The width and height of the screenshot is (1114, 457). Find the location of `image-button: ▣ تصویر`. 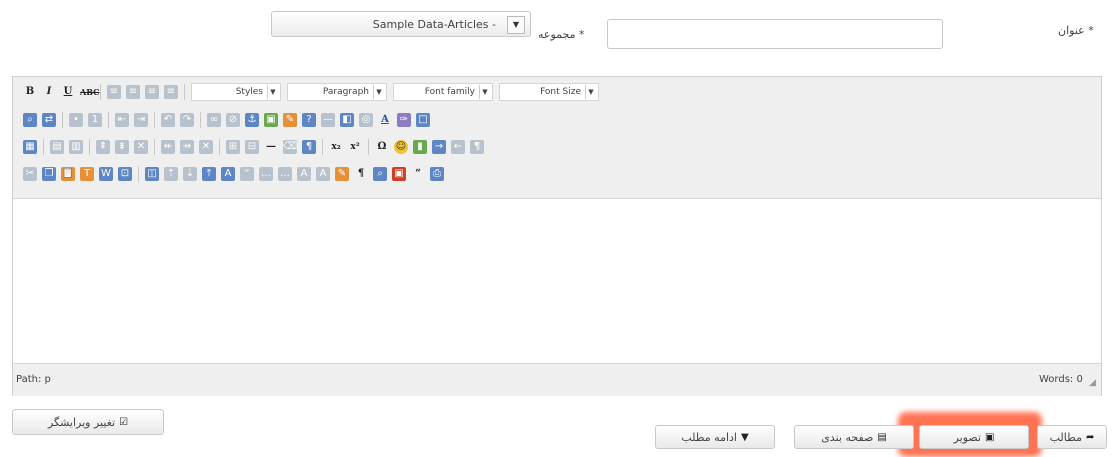

image-button: ▣ تصویر is located at coordinates (974, 437).